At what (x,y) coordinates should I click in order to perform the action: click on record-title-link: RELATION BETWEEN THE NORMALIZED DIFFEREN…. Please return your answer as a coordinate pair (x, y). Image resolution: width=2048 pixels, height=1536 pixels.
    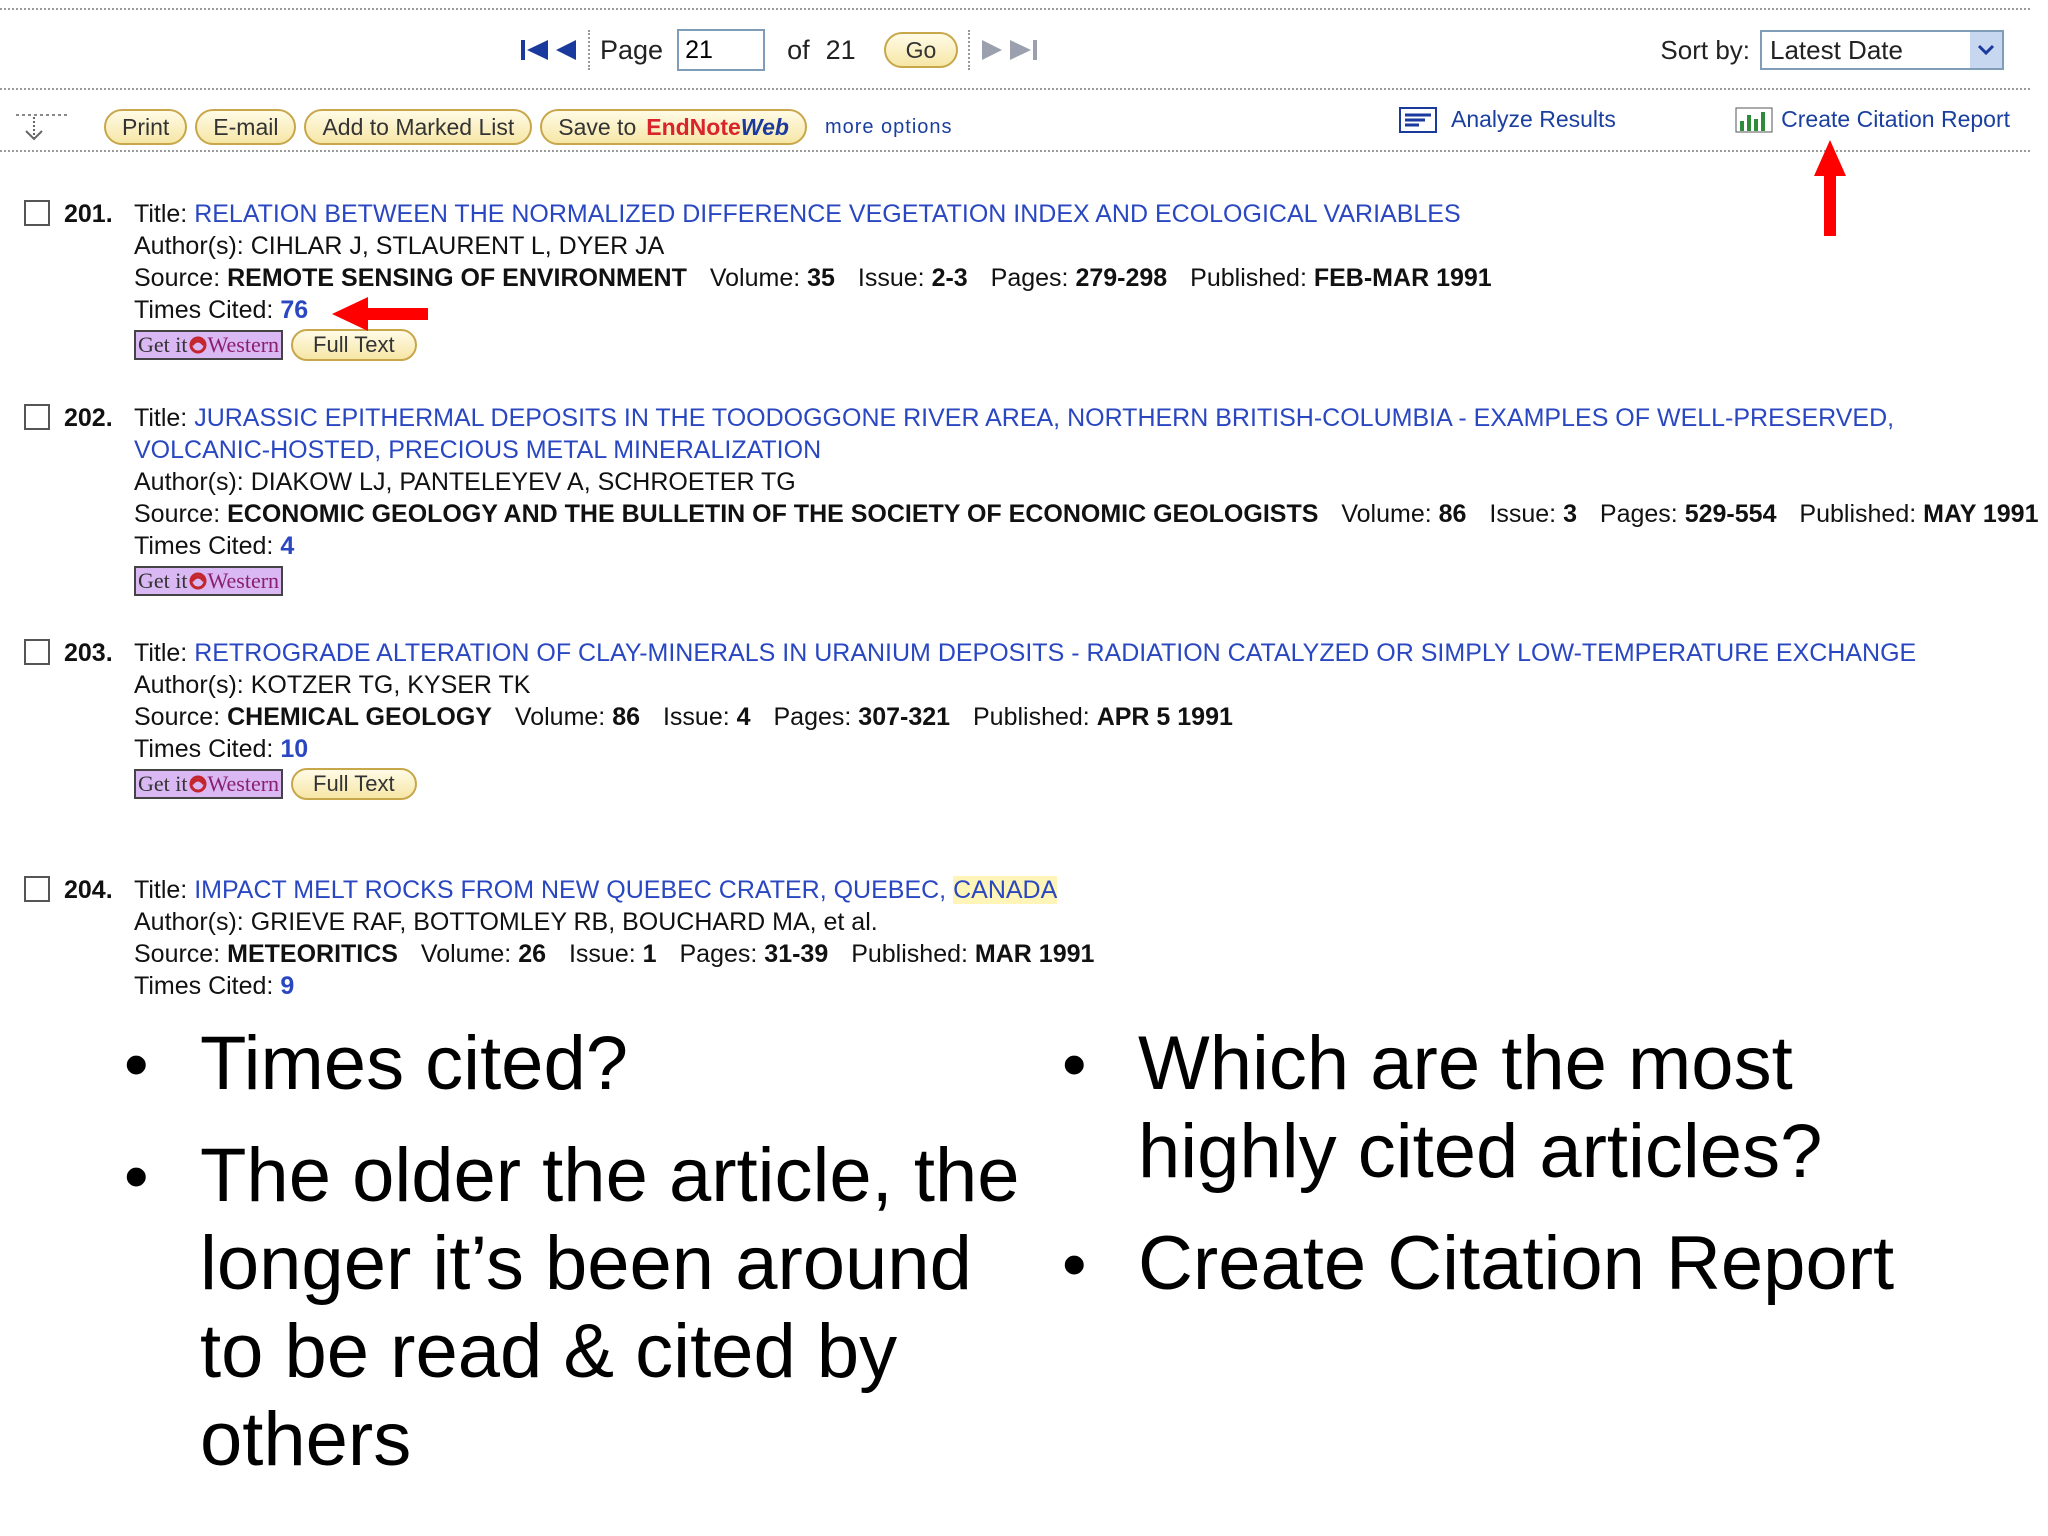
    Looking at the image, I should click on (827, 214).